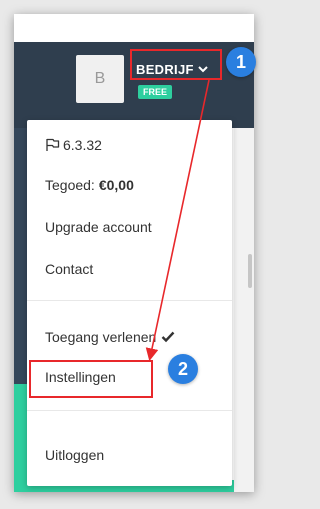 The width and height of the screenshot is (320, 509). I want to click on step-number: 1, so click(240, 61).